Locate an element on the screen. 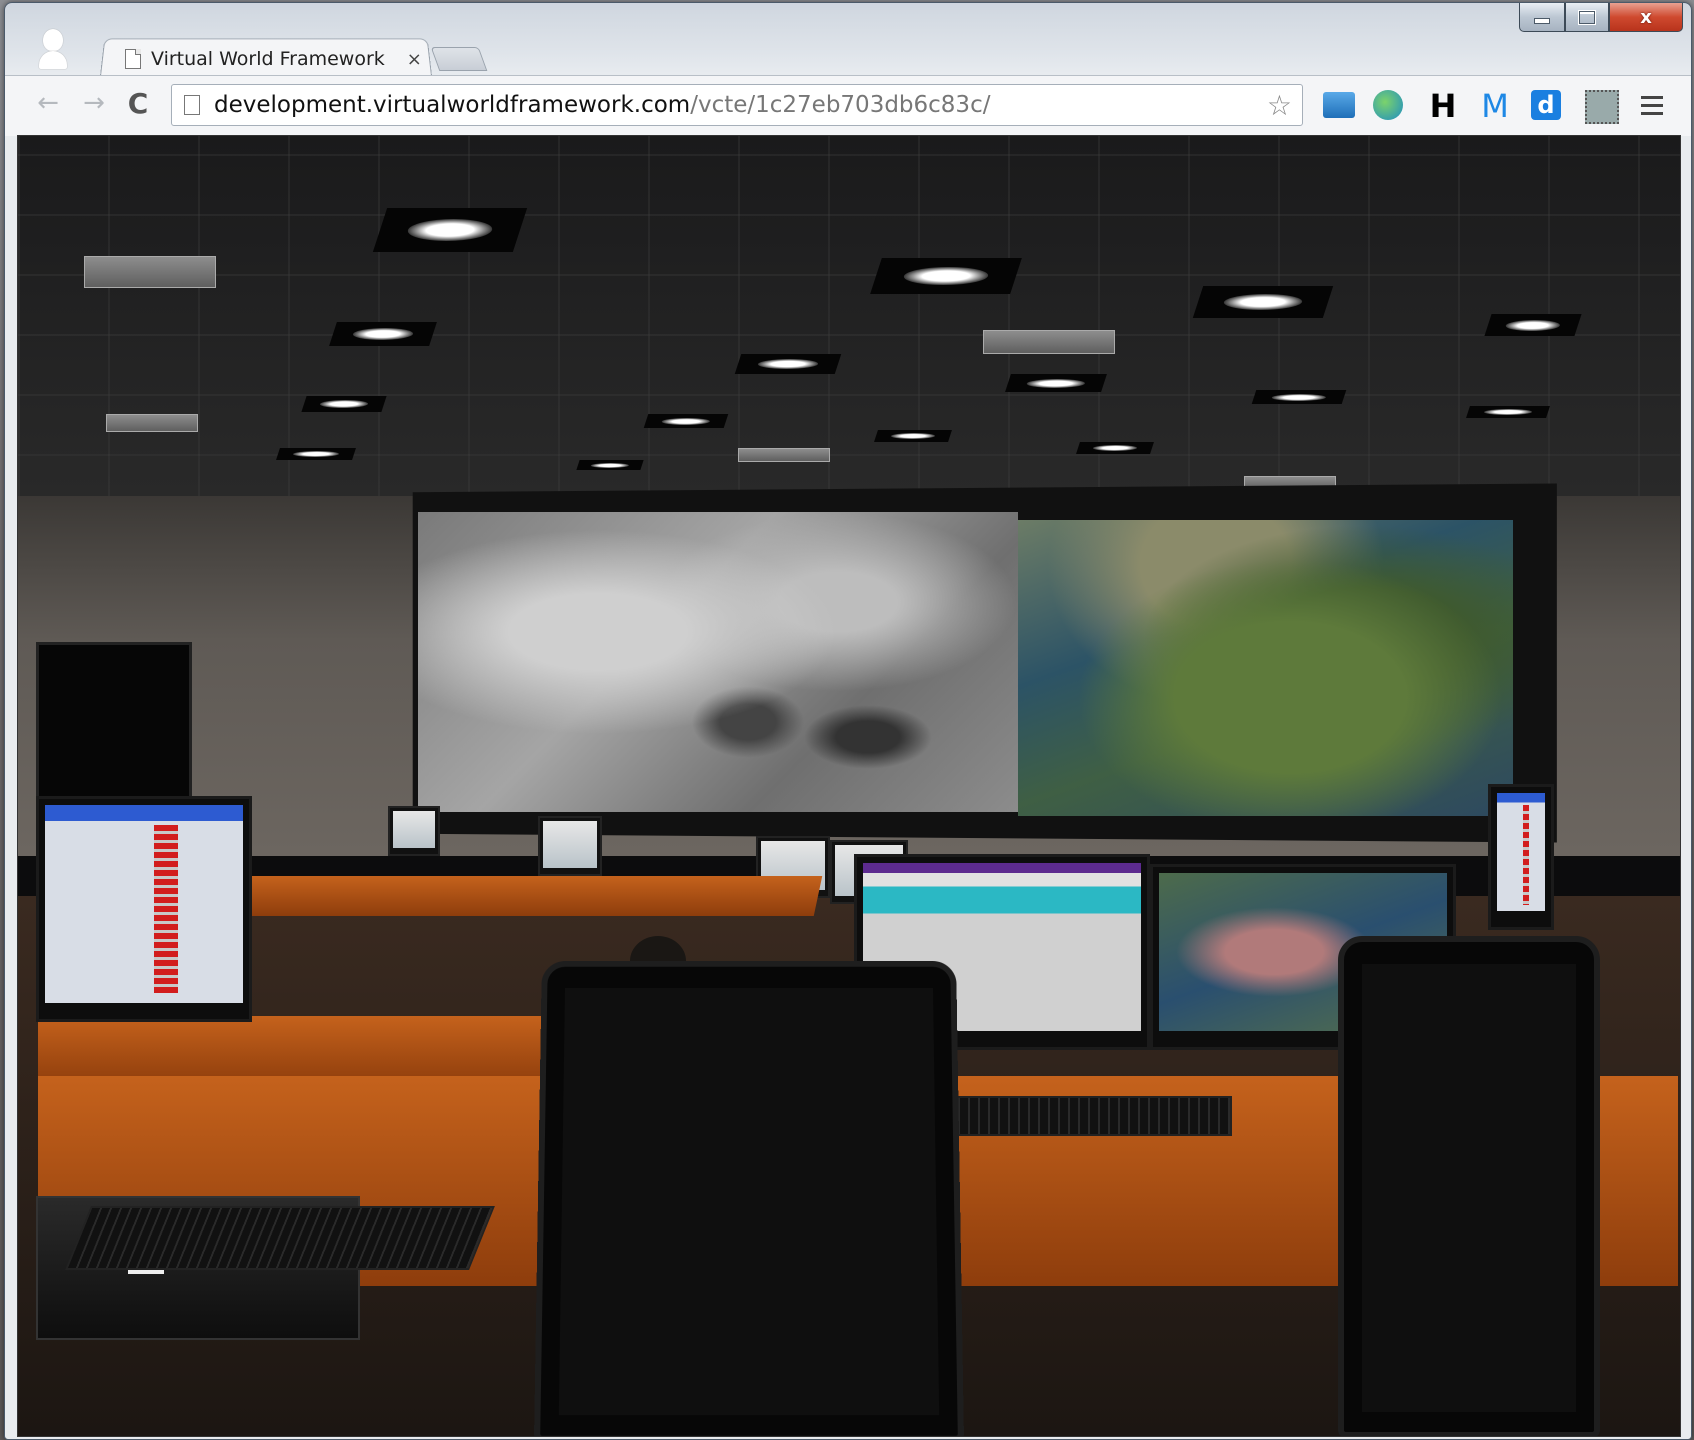 Image resolution: width=1694 pixels, height=1440 pixels. profile-avatar-icon is located at coordinates (52, 47).